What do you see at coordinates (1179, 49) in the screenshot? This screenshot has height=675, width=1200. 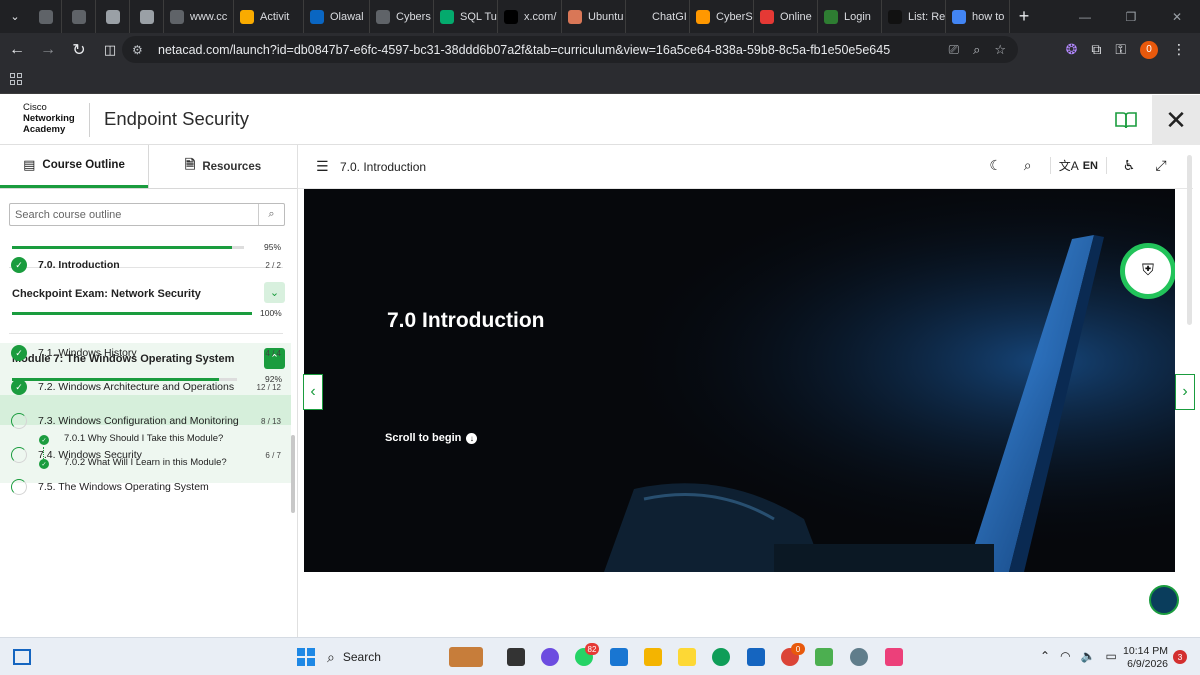 I see `menu-icon: ⋮` at bounding box center [1179, 49].